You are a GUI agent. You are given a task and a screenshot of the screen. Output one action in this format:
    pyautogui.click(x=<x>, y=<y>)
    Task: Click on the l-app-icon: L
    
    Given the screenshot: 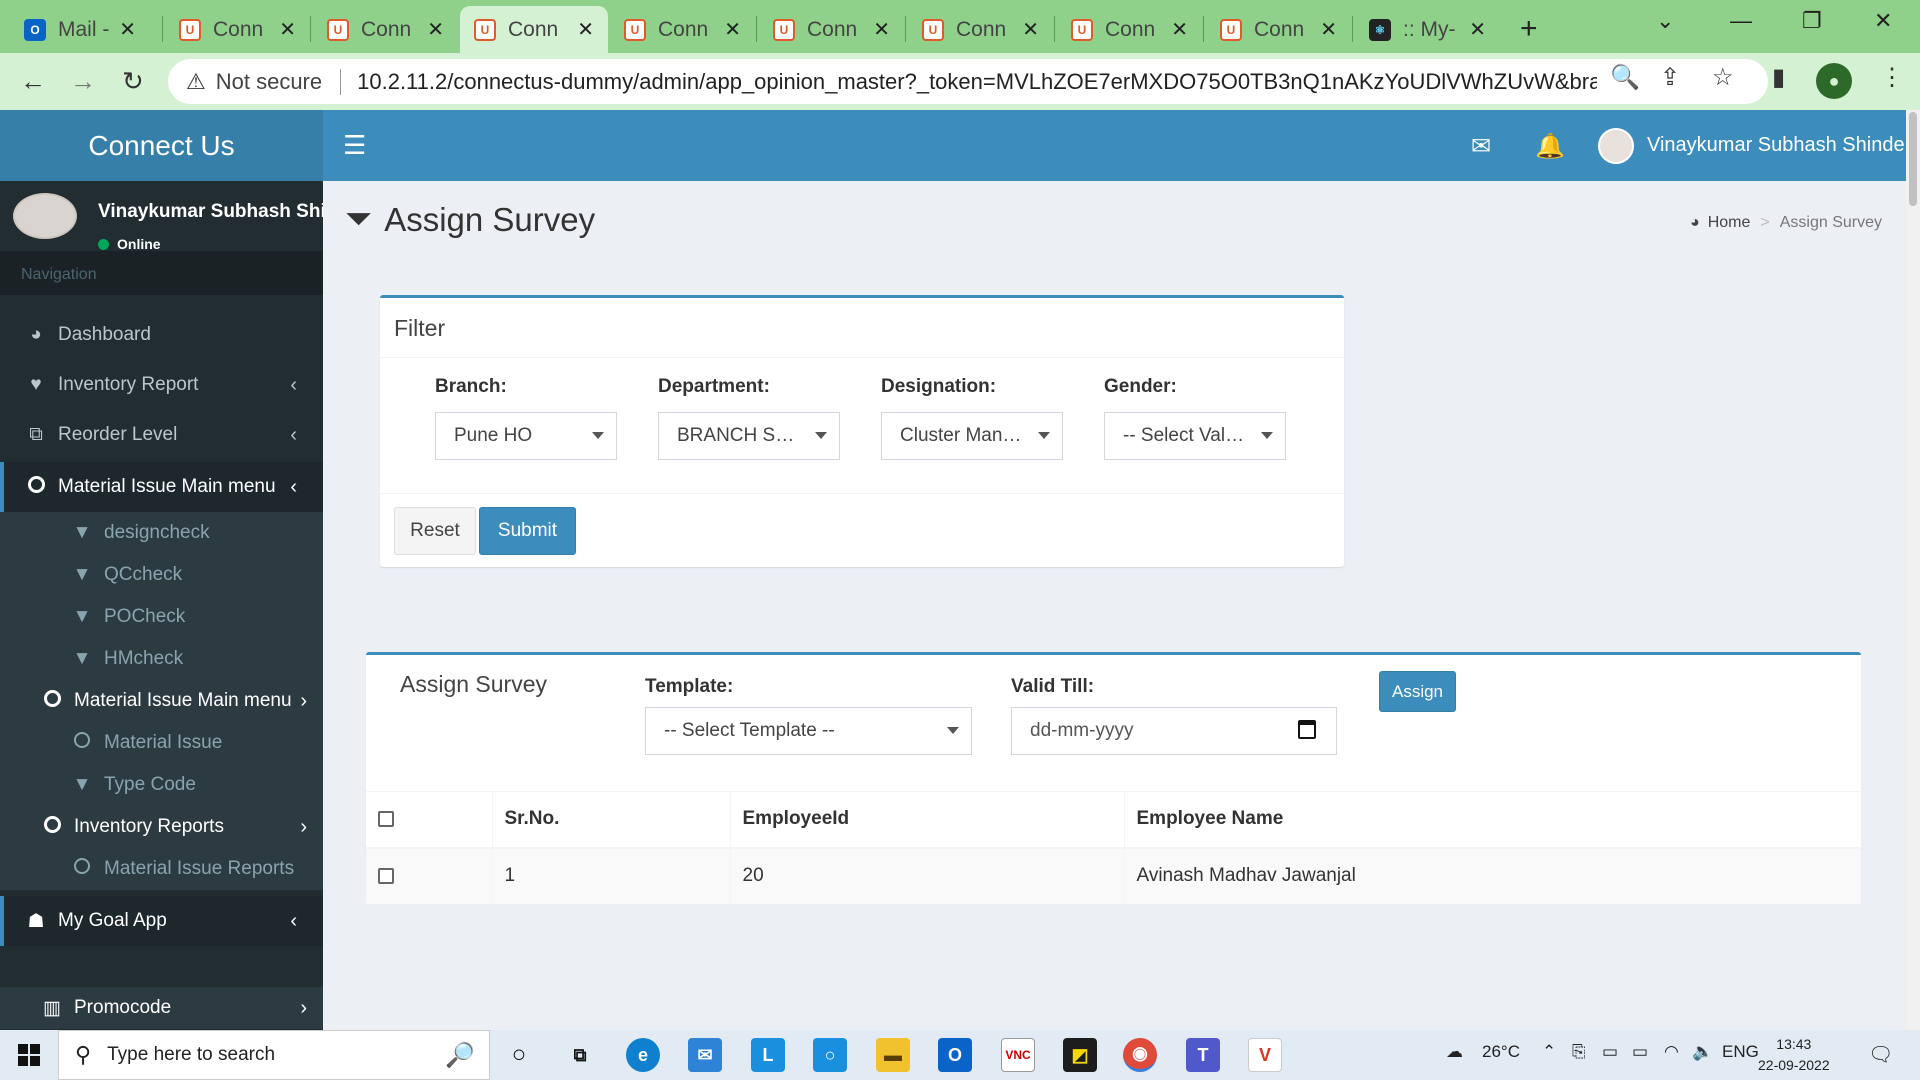 What is the action you would take?
    pyautogui.click(x=768, y=1055)
    